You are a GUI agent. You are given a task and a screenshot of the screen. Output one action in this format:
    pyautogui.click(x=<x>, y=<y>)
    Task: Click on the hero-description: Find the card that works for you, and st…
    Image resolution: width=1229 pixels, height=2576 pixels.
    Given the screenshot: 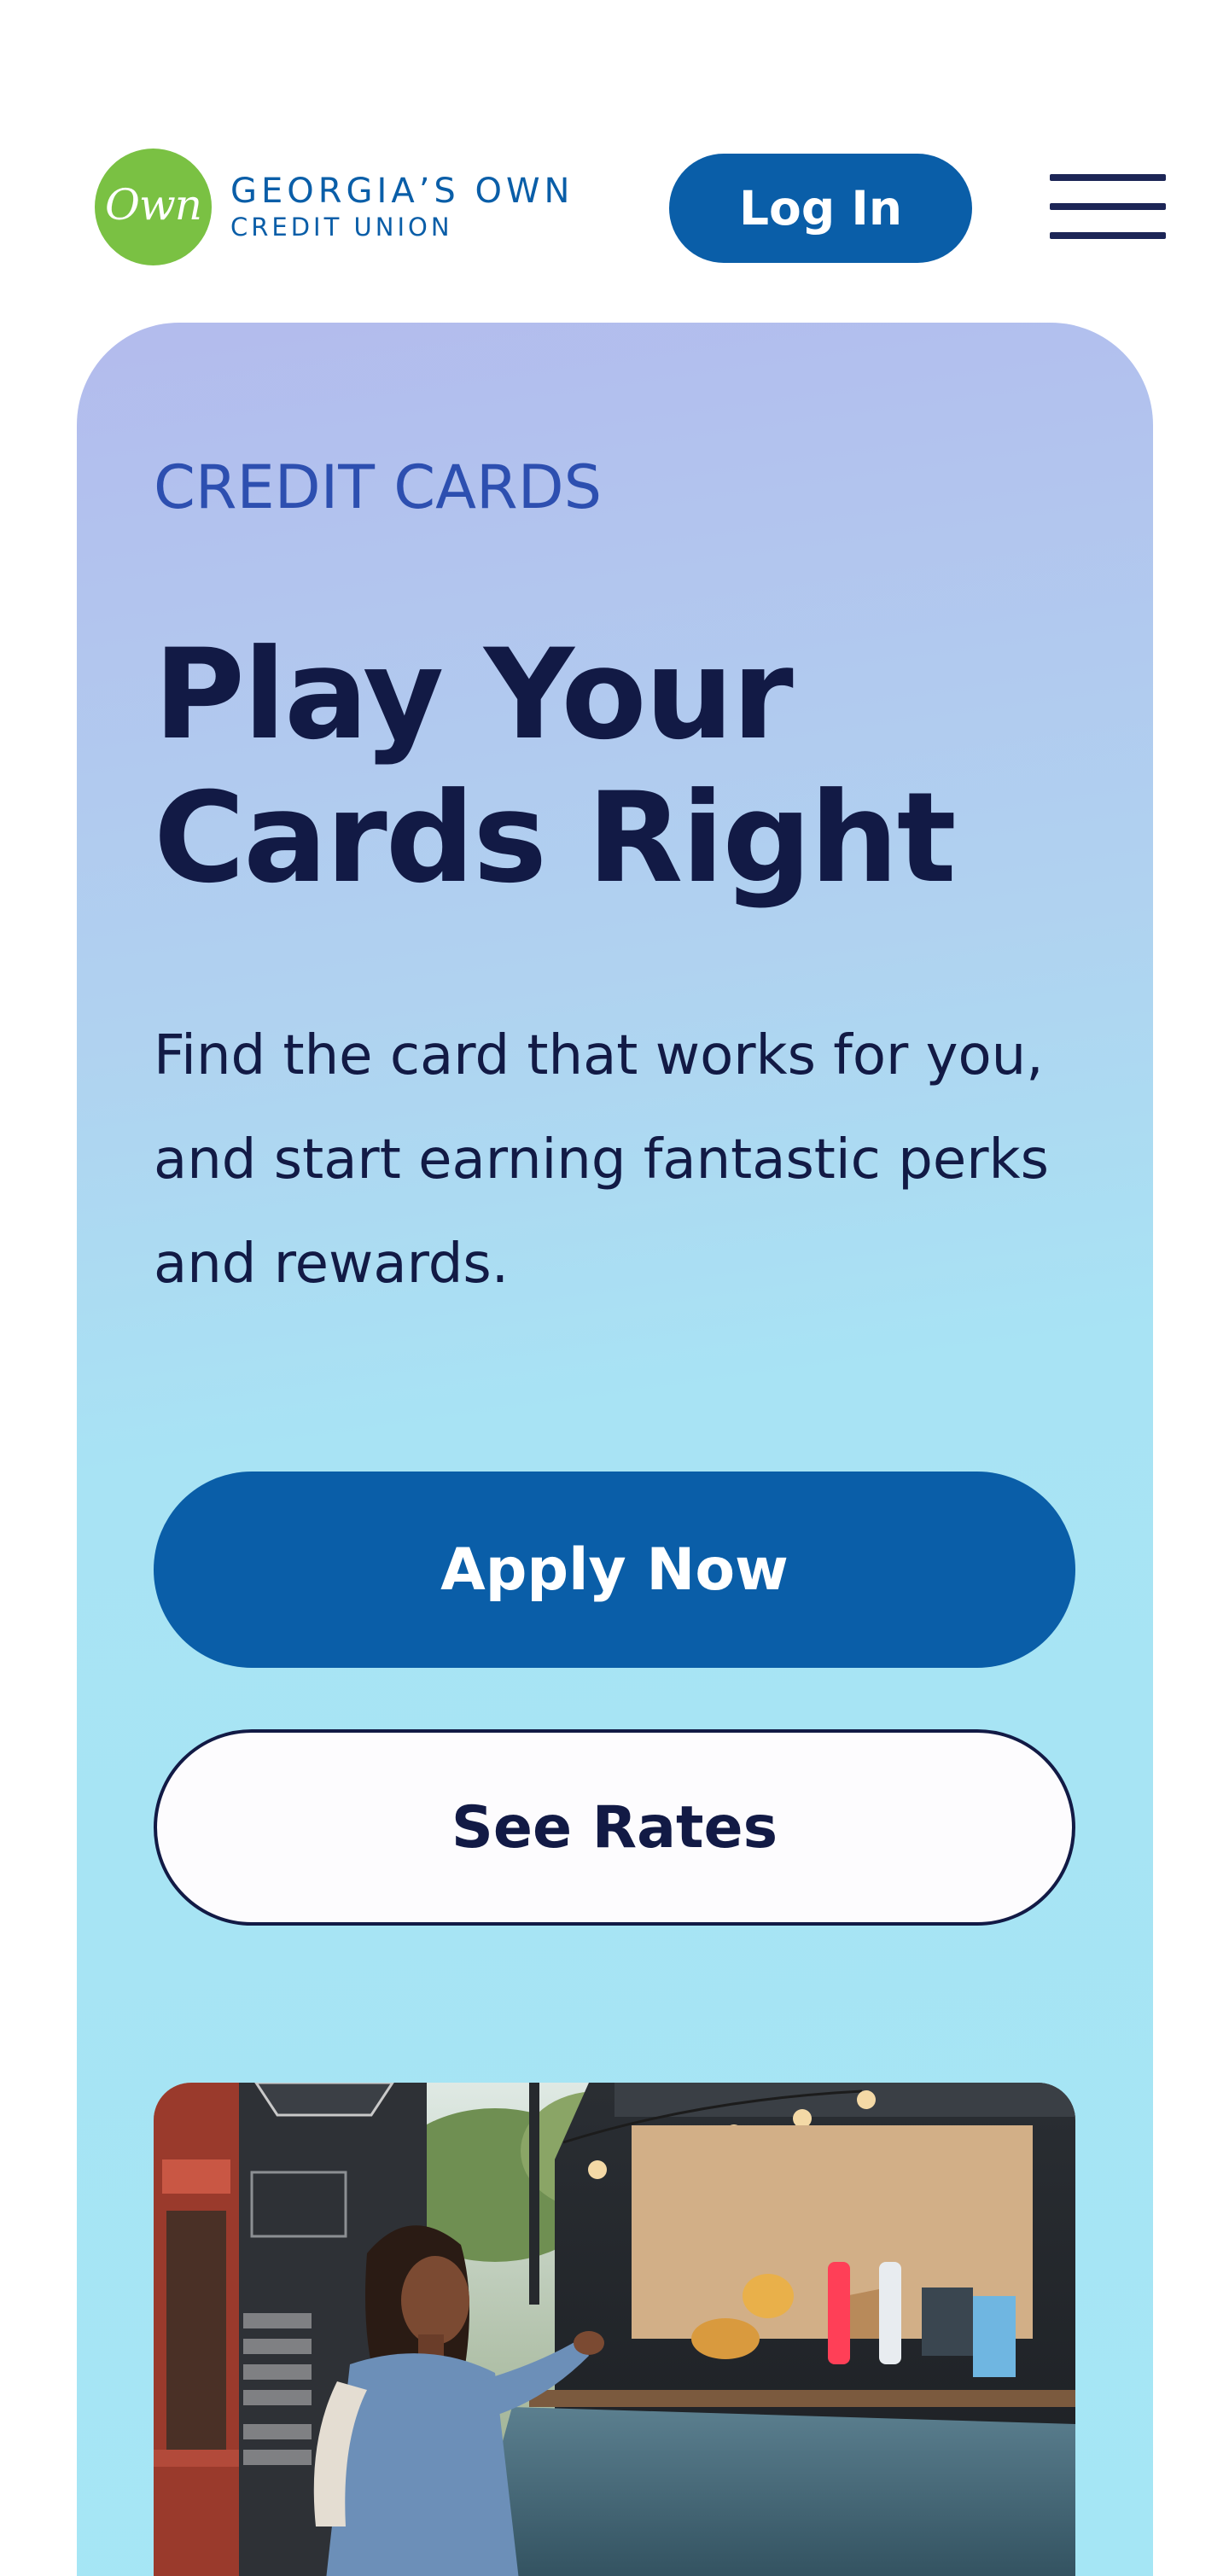 What is the action you would take?
    pyautogui.click(x=601, y=1160)
    